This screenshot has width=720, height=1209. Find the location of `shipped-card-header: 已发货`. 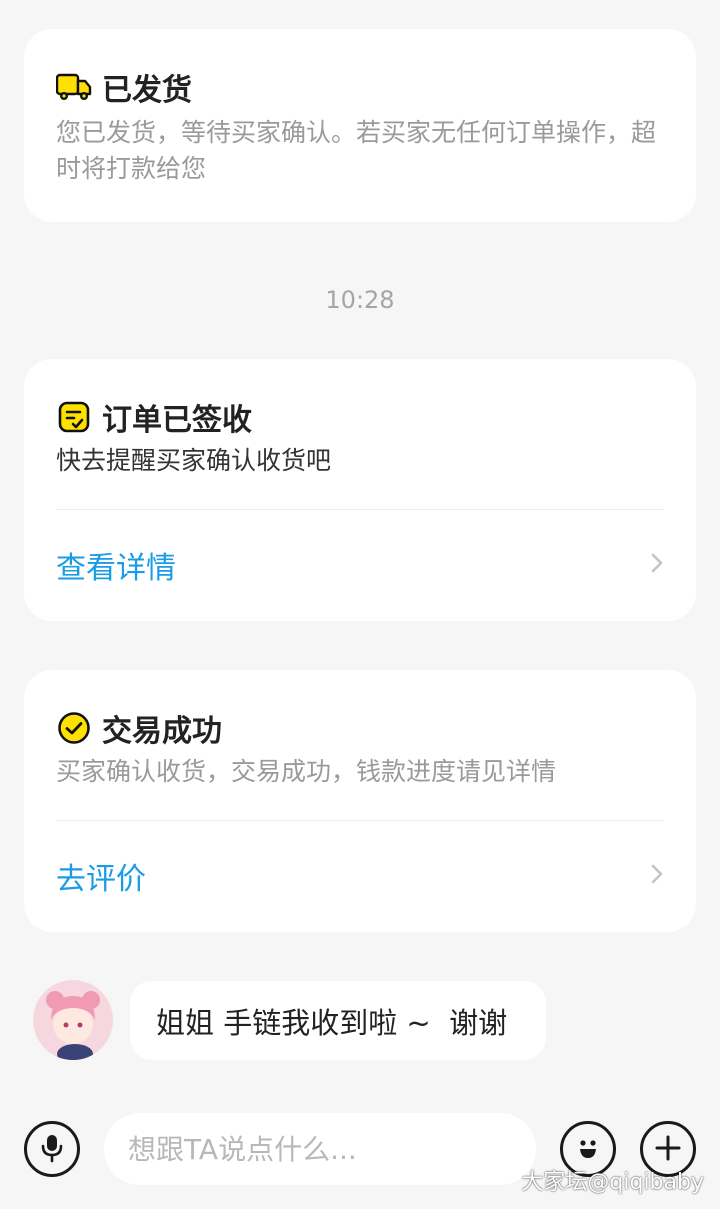

shipped-card-header: 已发货 is located at coordinates (124, 87).